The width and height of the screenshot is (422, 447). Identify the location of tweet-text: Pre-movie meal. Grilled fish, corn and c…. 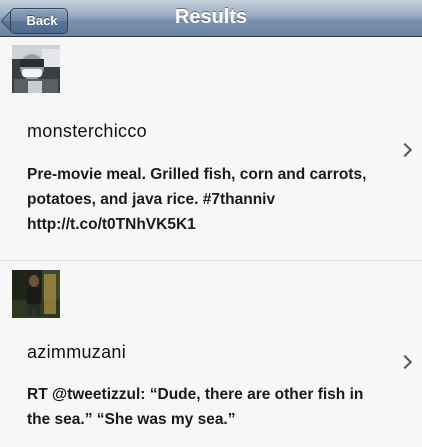
(197, 199).